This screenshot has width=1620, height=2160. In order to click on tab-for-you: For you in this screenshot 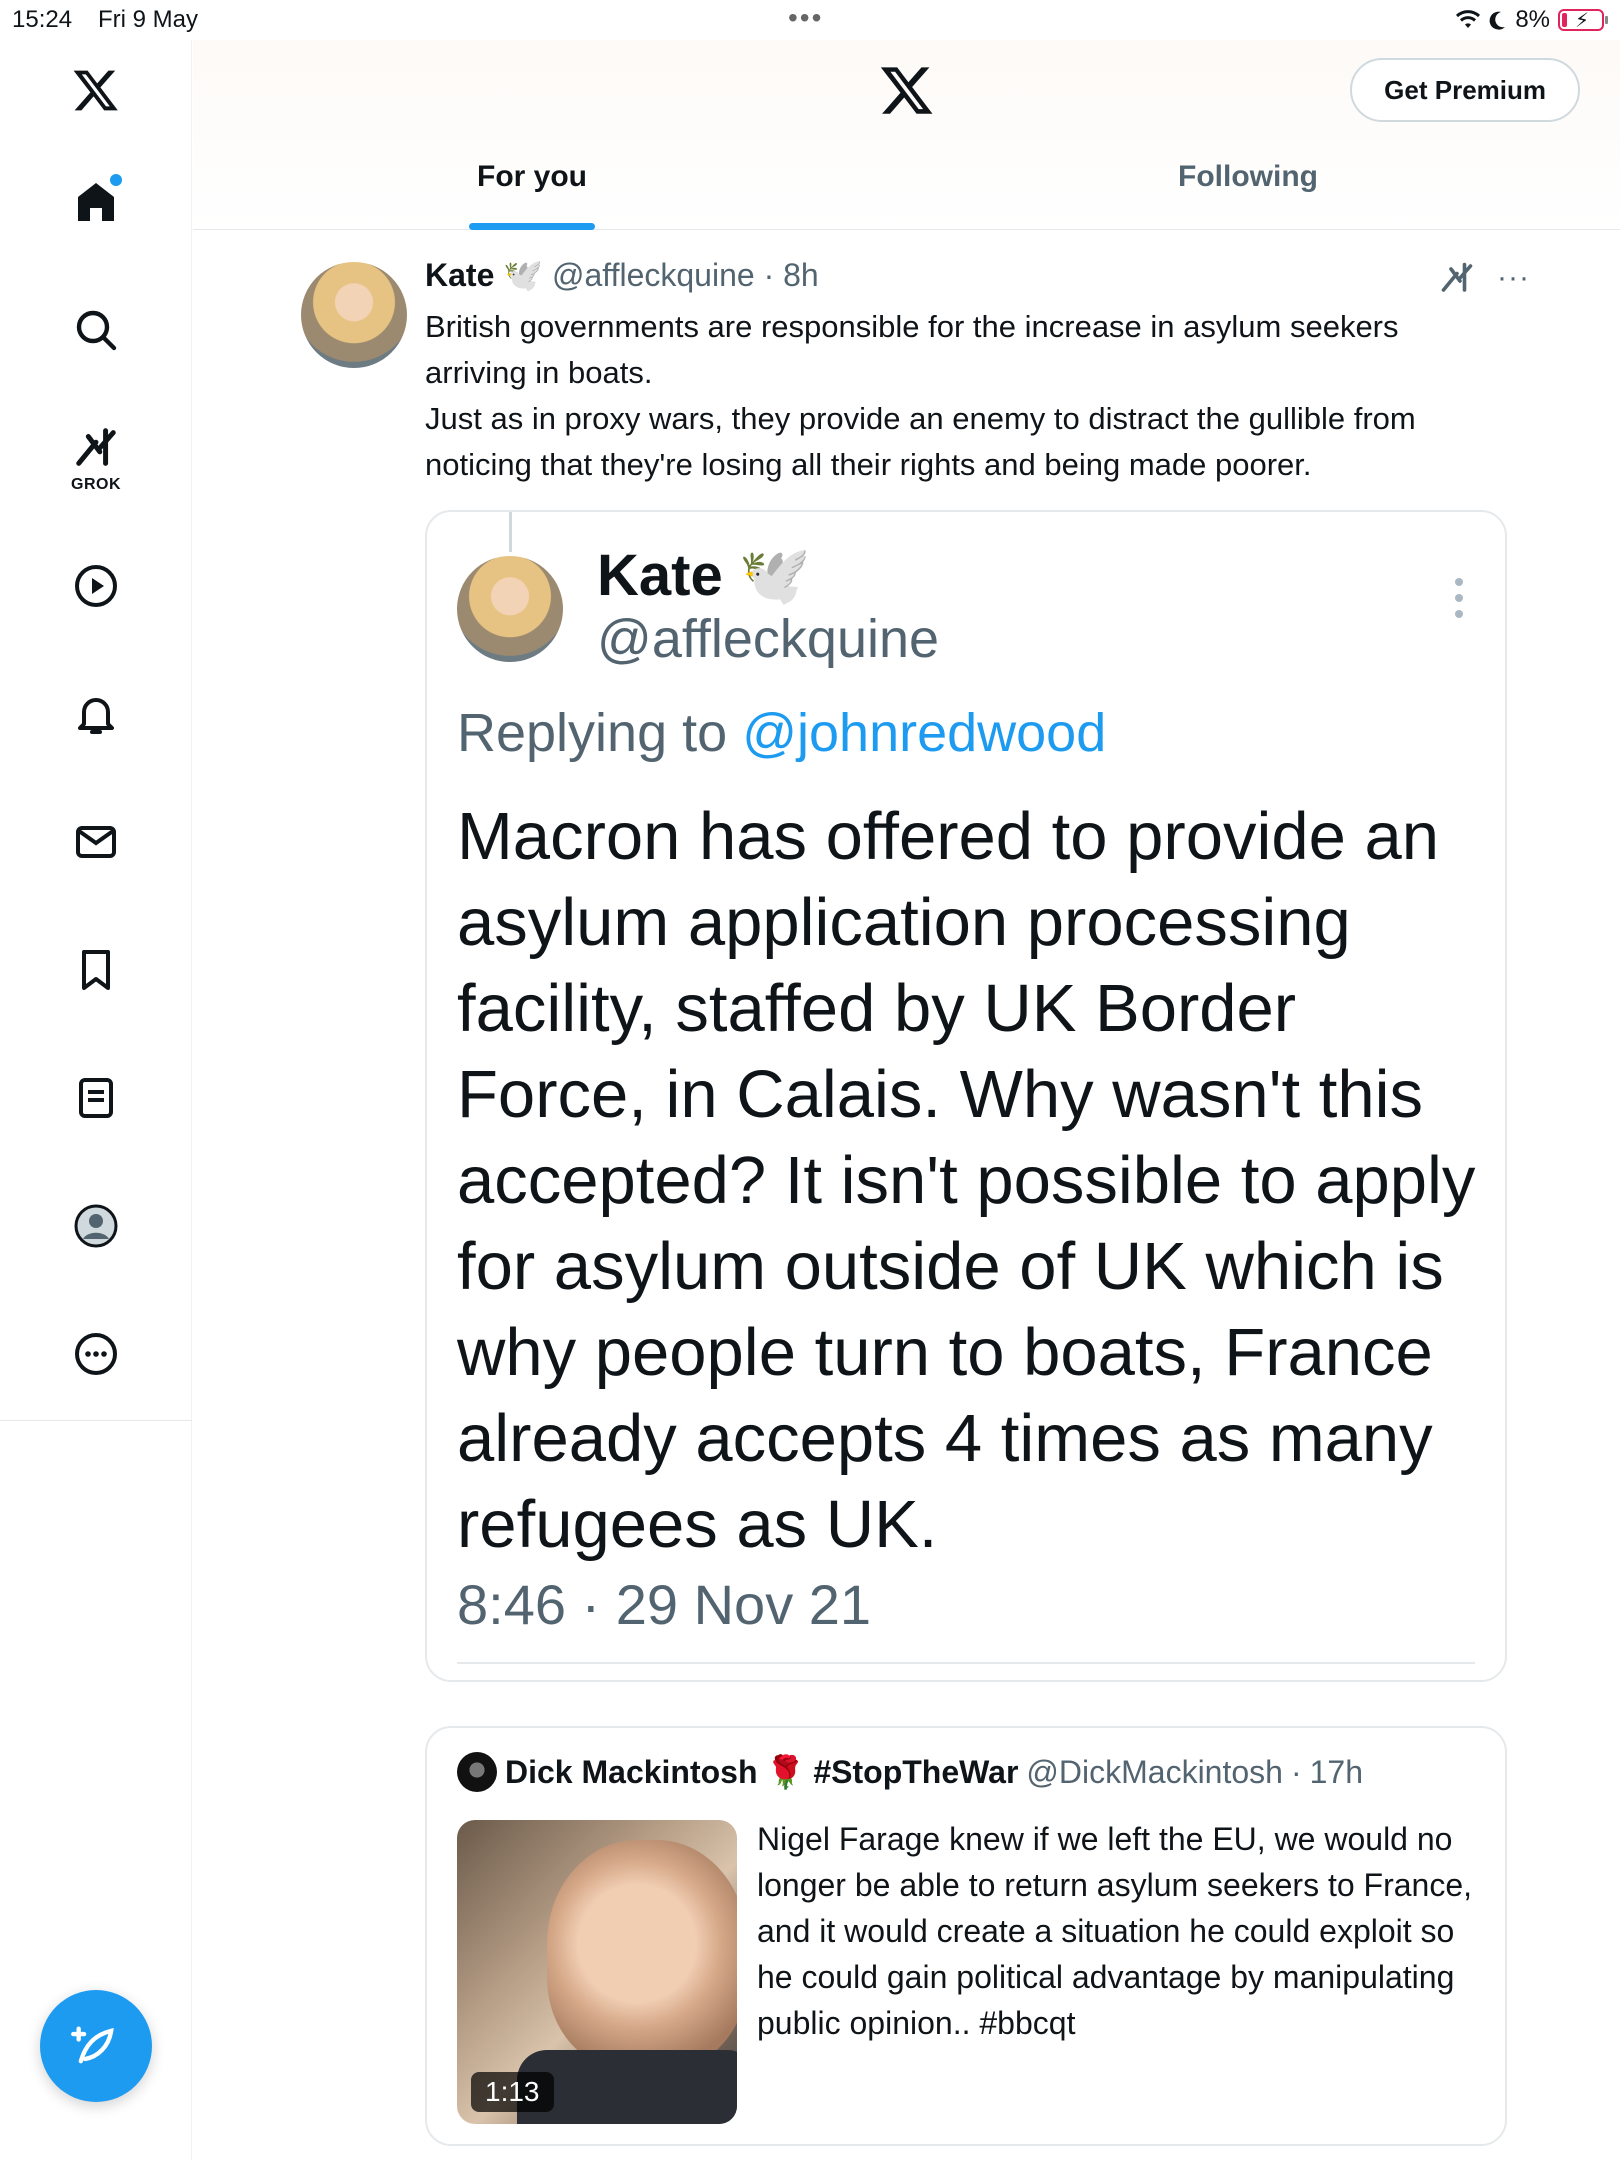, I will do `click(532, 195)`.